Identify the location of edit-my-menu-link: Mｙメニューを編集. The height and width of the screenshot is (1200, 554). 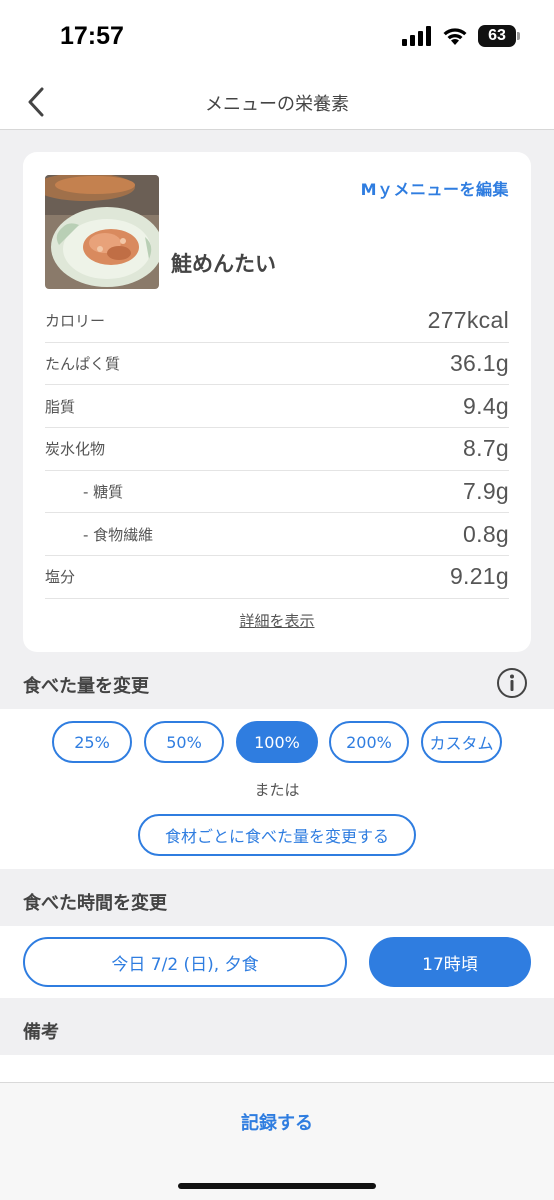
(435, 188).